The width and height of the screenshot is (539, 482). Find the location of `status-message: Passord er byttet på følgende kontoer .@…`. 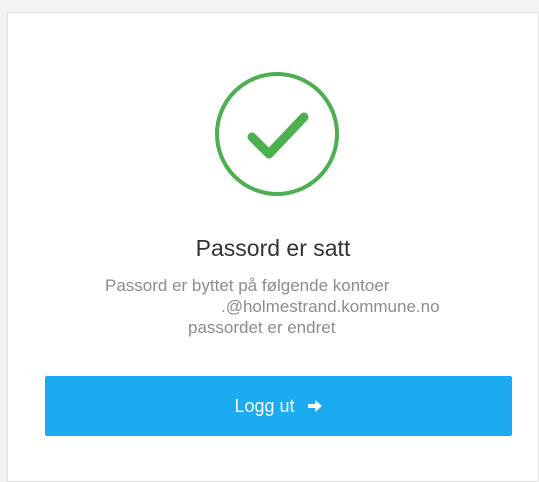

status-message: Passord er byttet på følgende kontoer .@… is located at coordinates (273, 306).